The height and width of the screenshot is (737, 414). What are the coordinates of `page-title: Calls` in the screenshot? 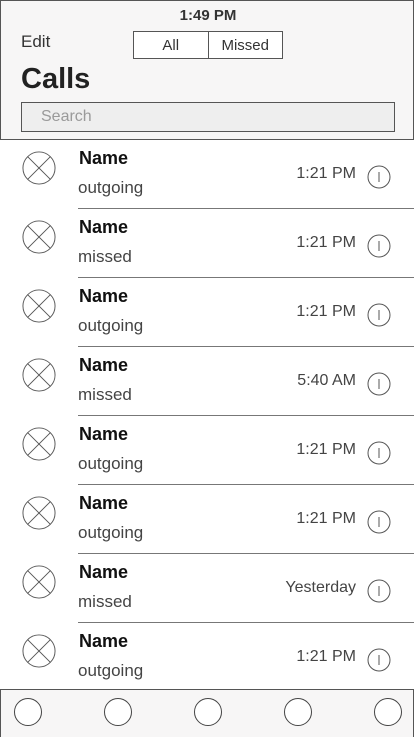 It's located at (56, 79).